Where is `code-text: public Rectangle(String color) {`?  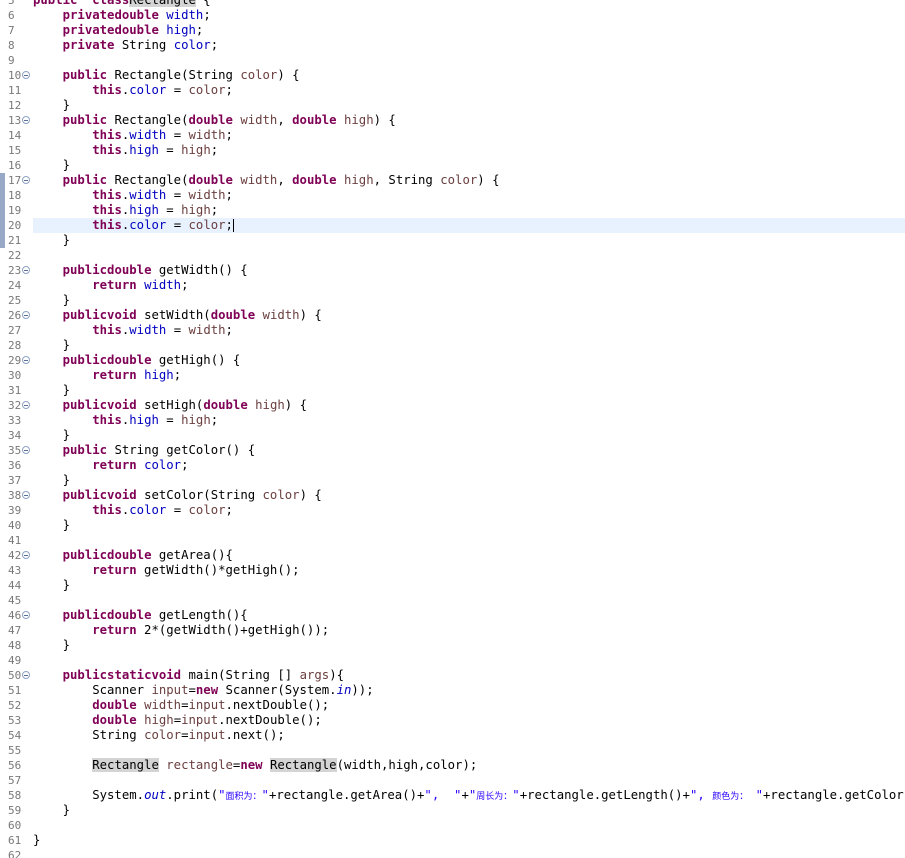 code-text: public Rectangle(String color) { is located at coordinates (469, 75).